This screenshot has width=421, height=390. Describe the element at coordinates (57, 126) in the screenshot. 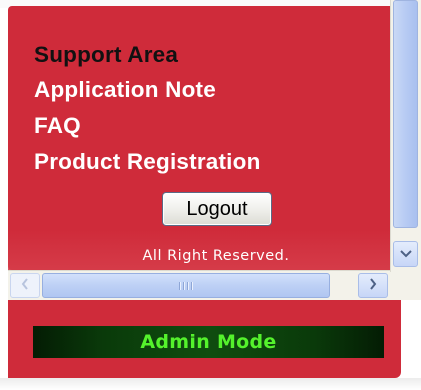

I see `faq-link: FAQ` at that location.